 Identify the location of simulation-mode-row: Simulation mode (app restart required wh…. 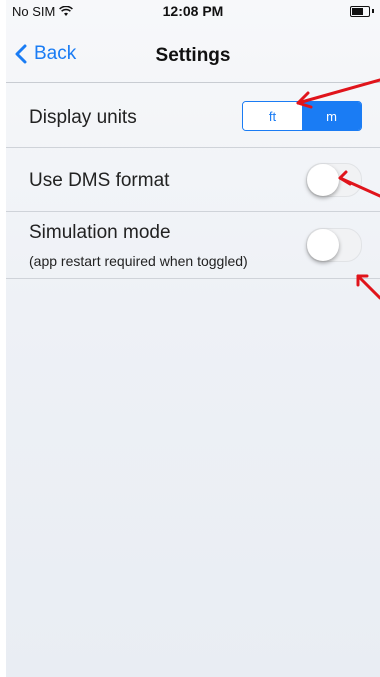
(193, 245).